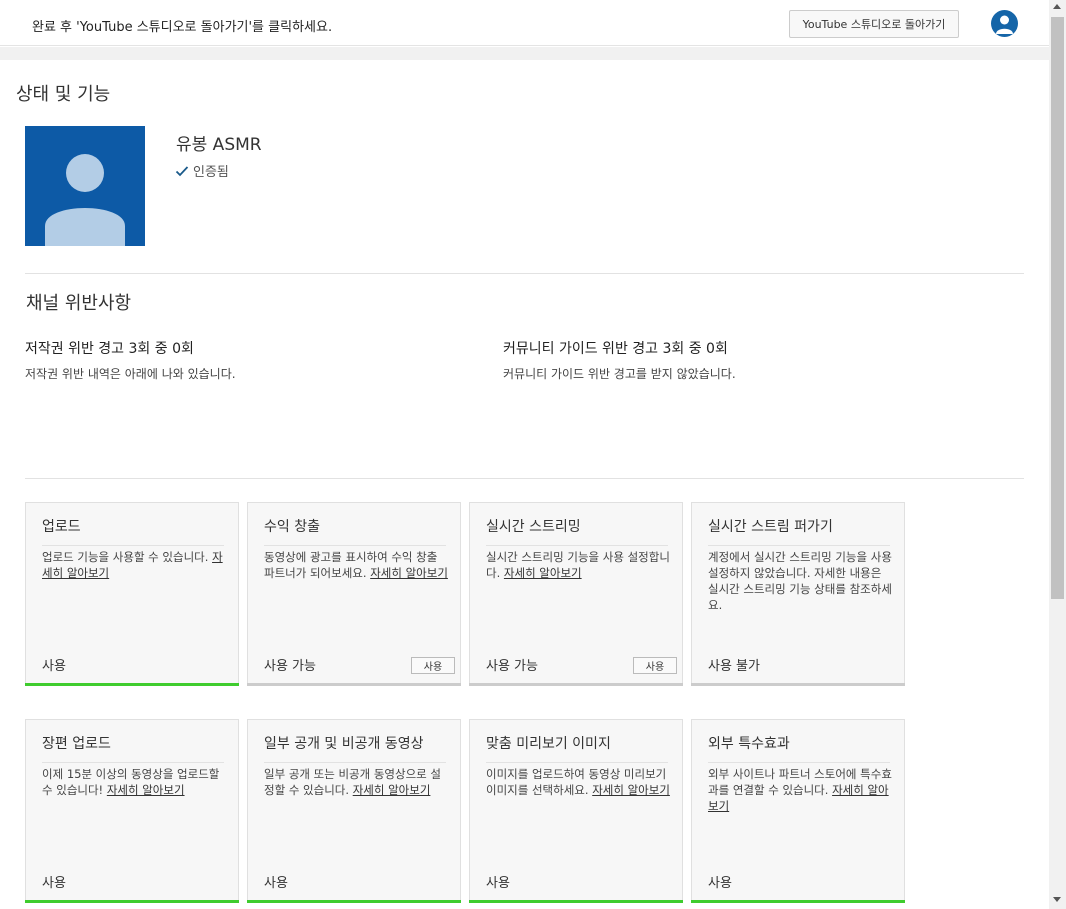  I want to click on page-title: 상태 및 기능, so click(63, 94).